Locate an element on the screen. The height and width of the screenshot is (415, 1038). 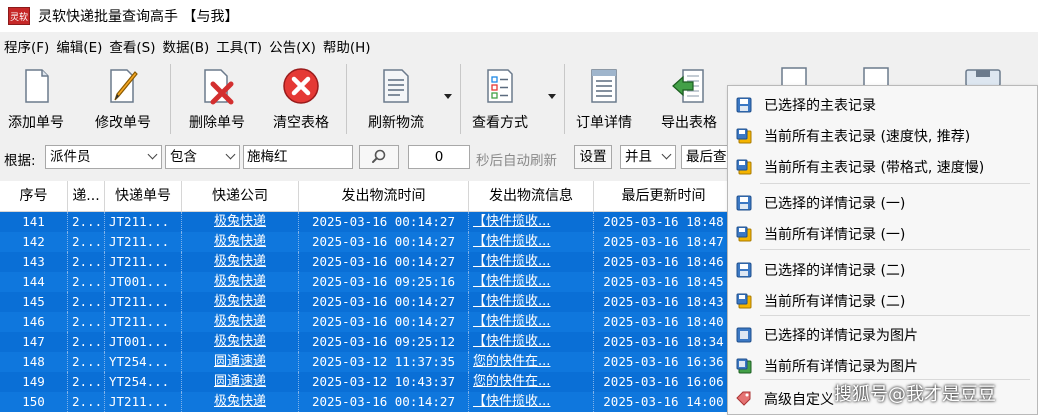
clear-table-button: 清空表格 is located at coordinates (301, 100).